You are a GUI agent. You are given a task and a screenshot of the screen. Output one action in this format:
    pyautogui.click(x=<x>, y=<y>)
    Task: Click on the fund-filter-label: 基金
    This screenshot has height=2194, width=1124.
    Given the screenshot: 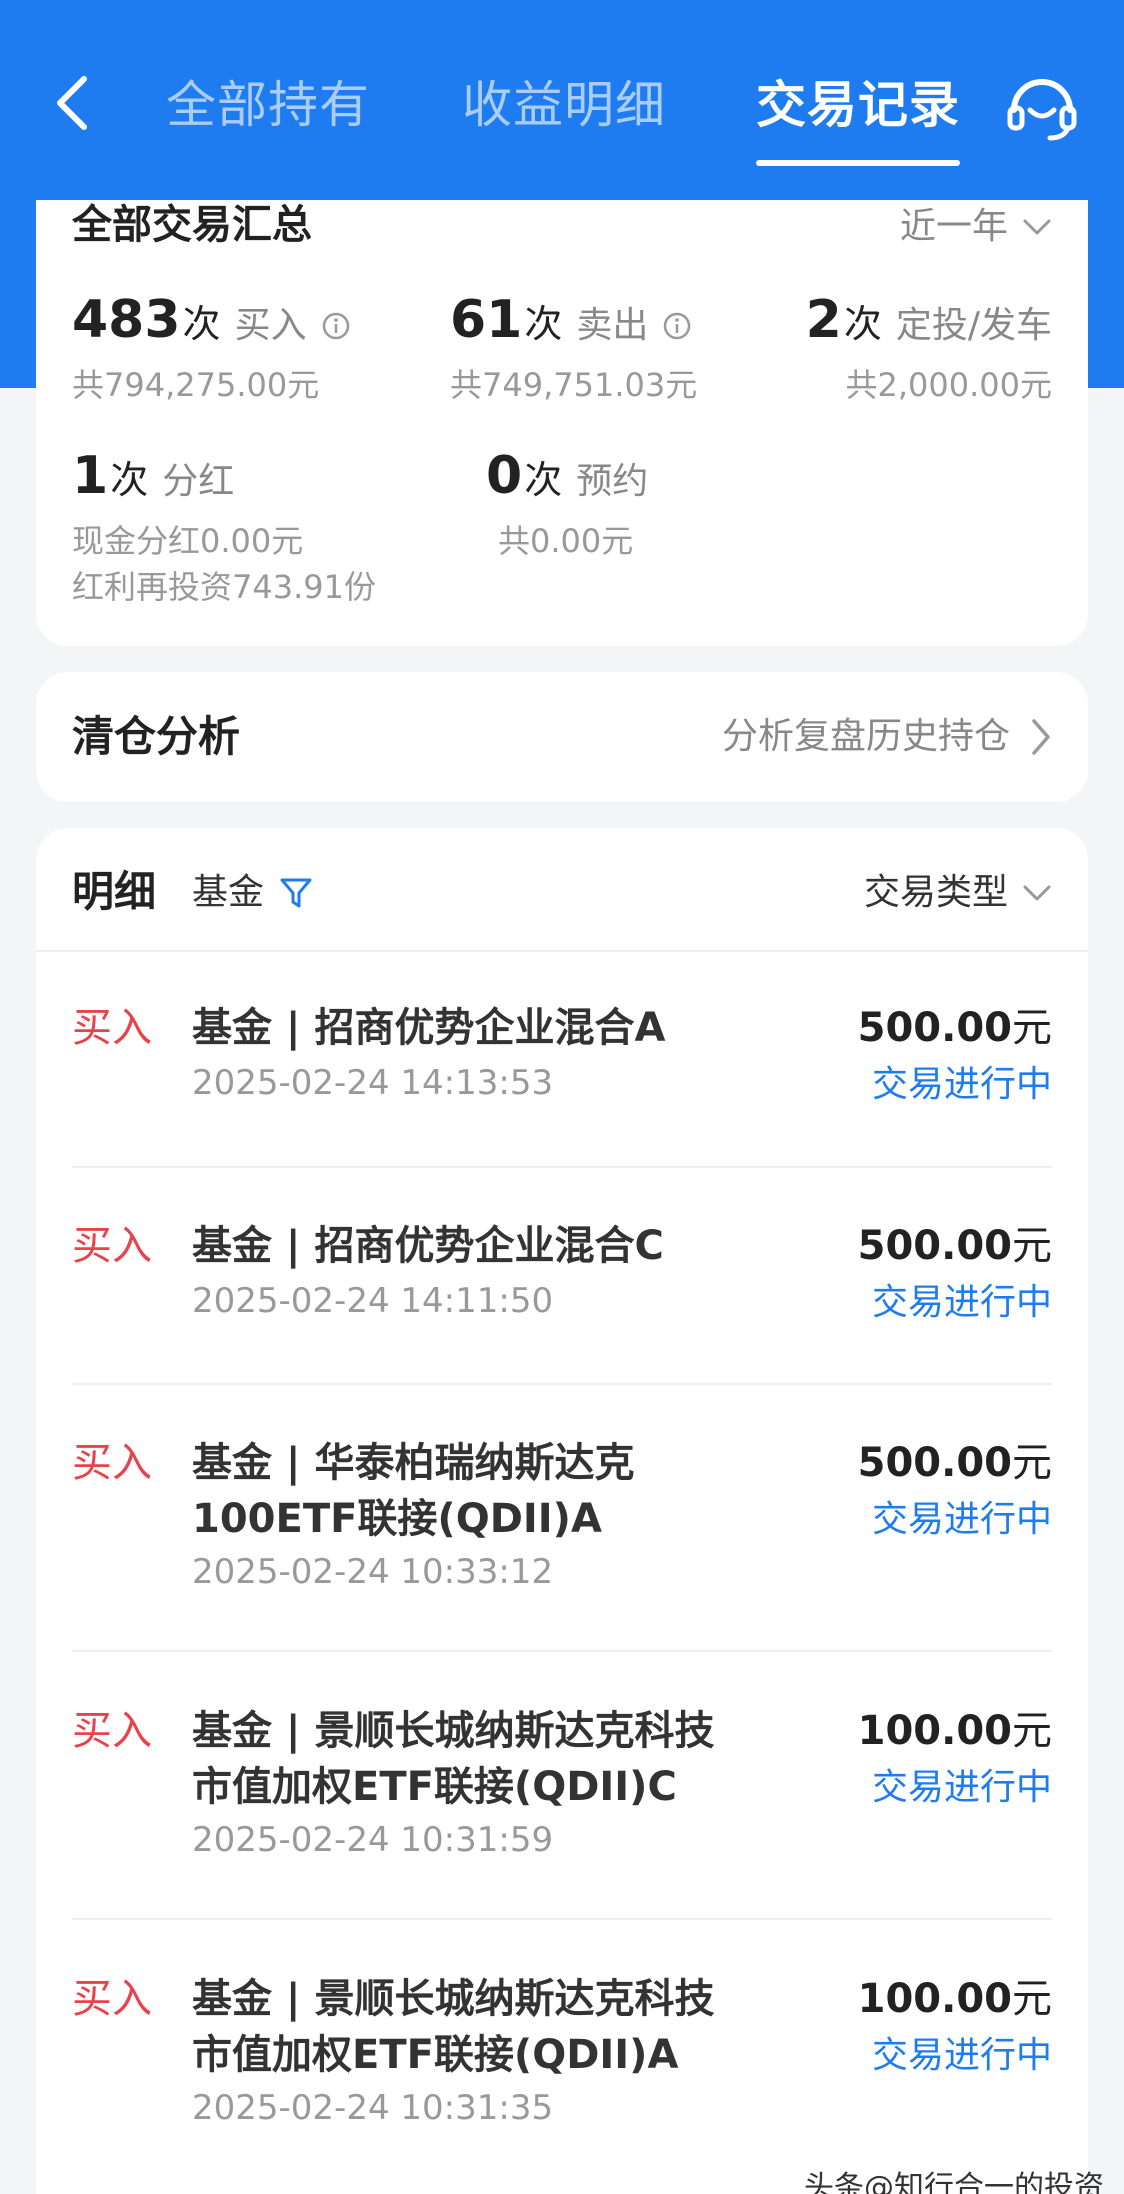 What is the action you would take?
    pyautogui.click(x=228, y=892)
    